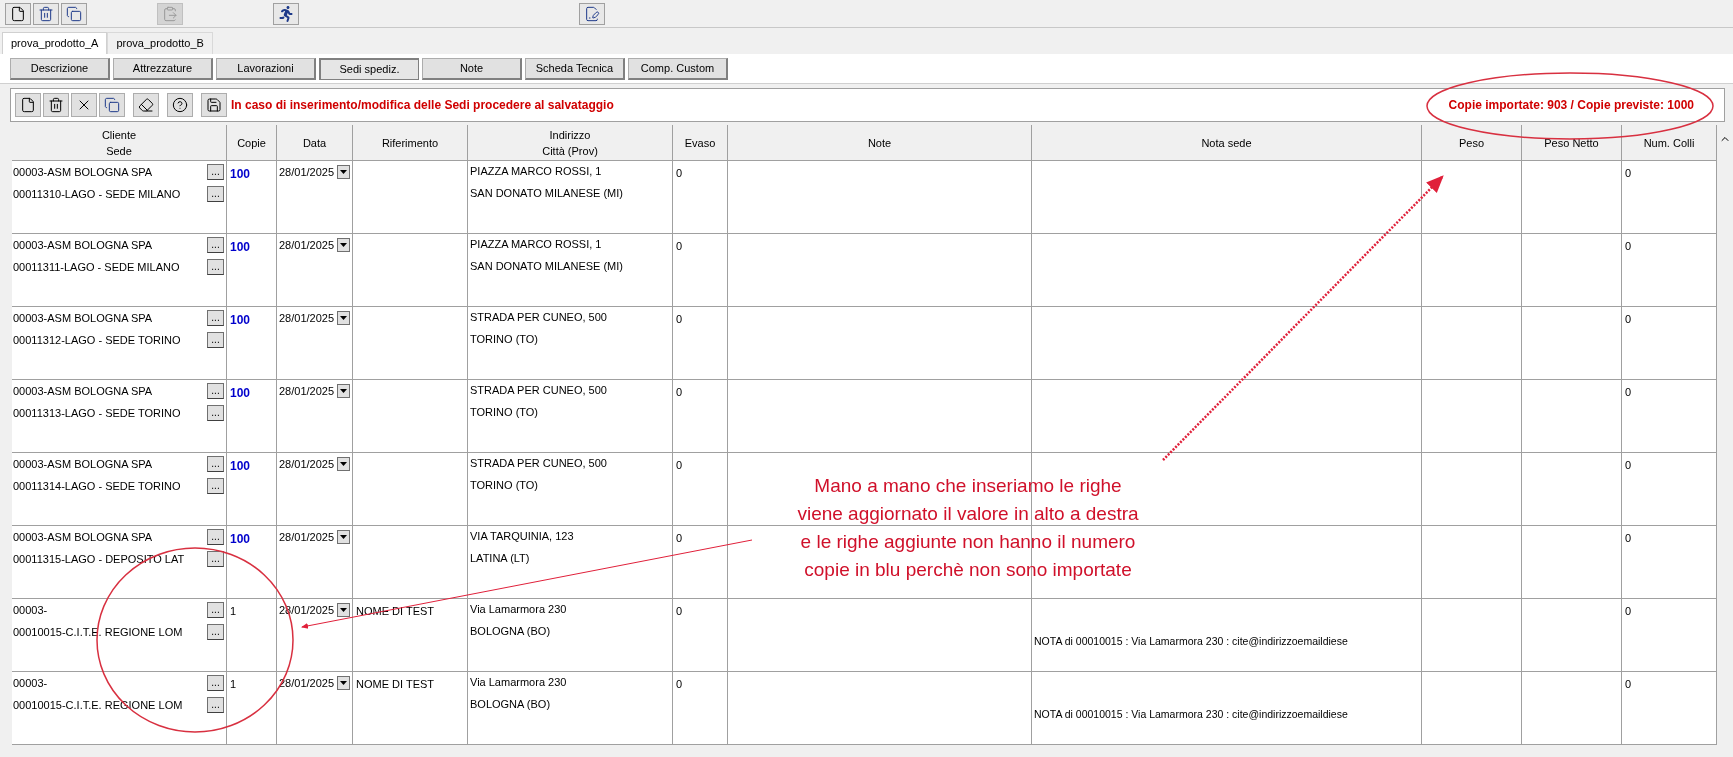 Image resolution: width=1733 pixels, height=757 pixels. I want to click on edit-file-icon, so click(592, 13).